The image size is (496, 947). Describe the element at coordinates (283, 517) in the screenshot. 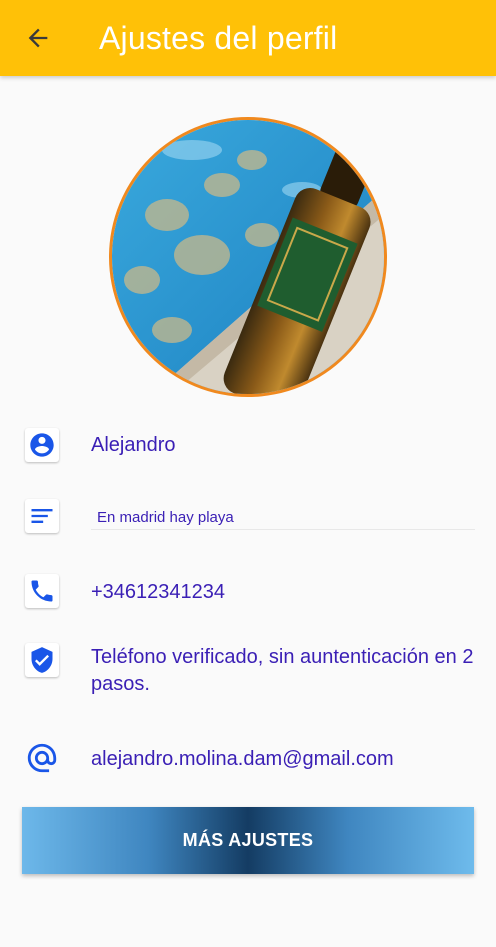

I see `bio-input` at that location.